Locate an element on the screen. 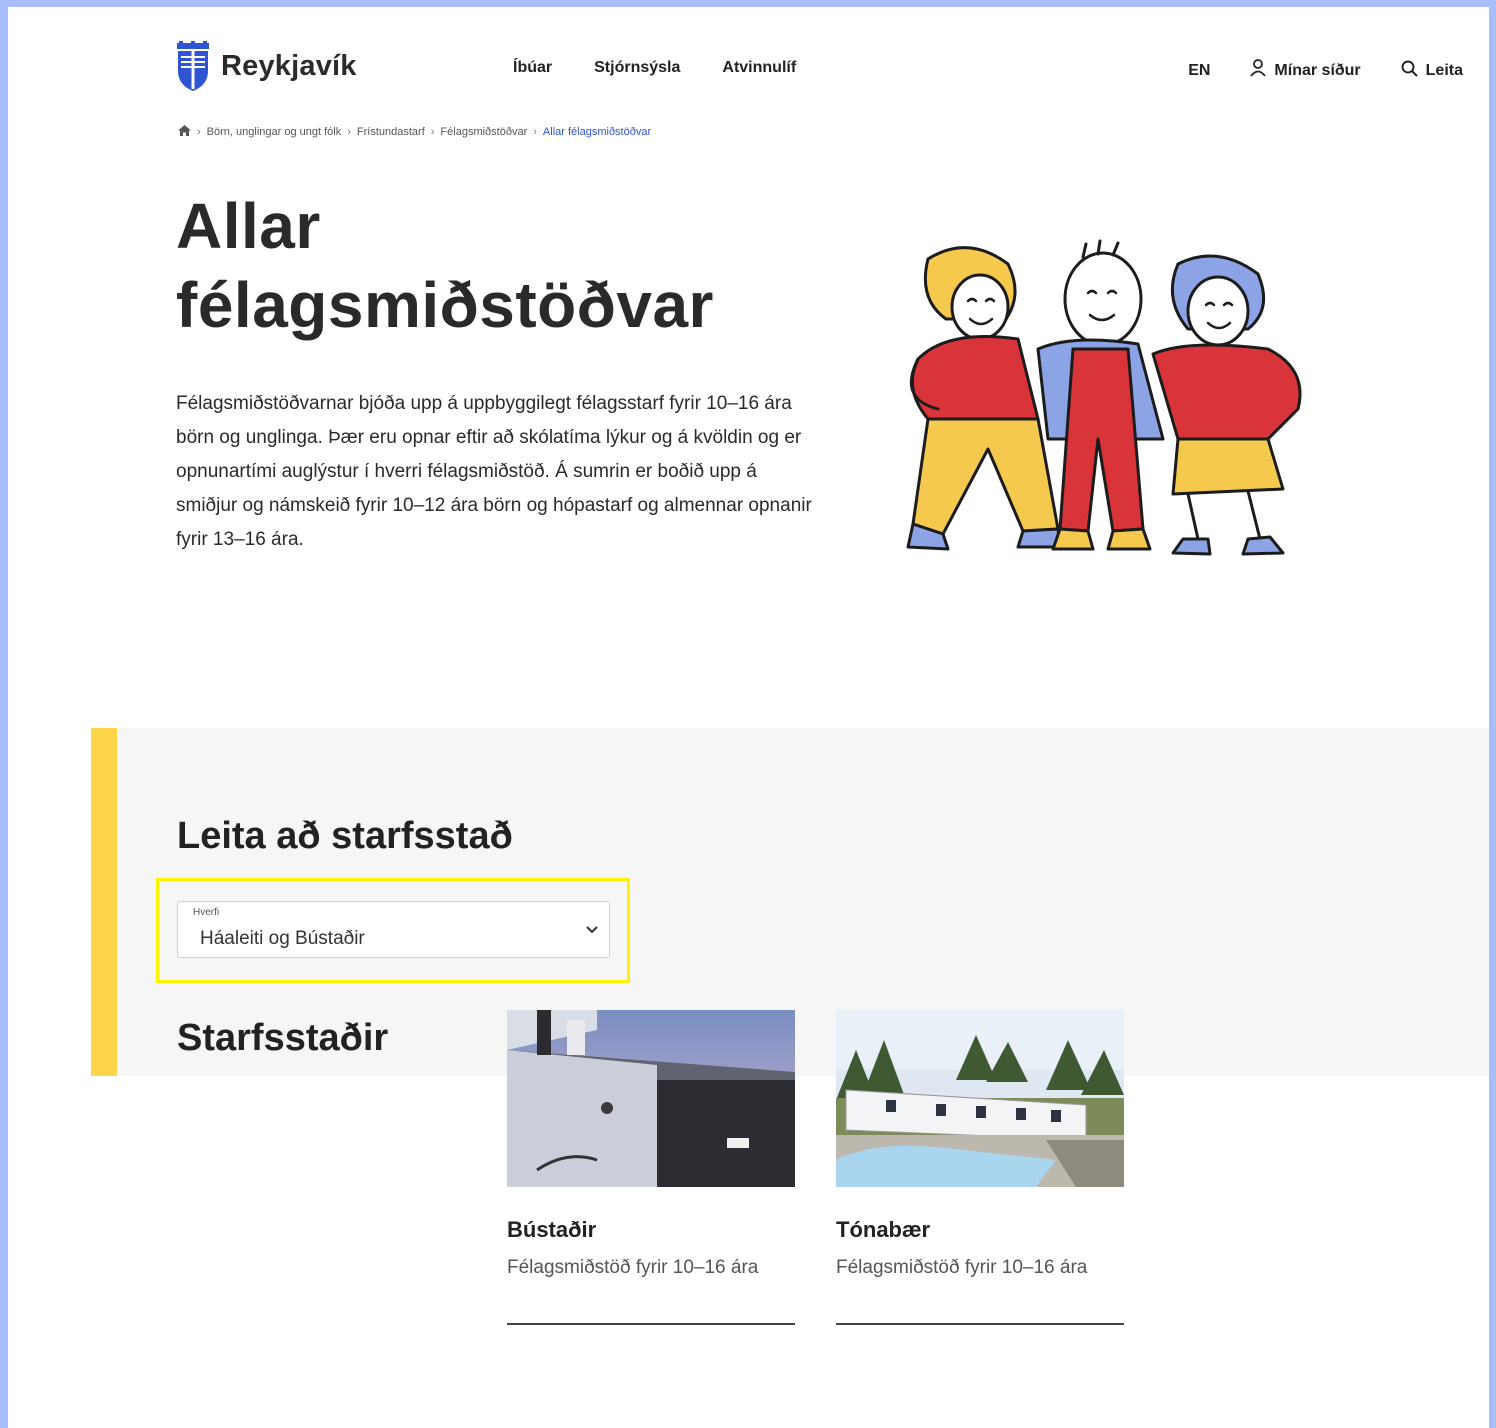  workplace-card-tonabaer: Tónabær Félagsmiðstöð fyrir 10–16 ára is located at coordinates (980, 1167).